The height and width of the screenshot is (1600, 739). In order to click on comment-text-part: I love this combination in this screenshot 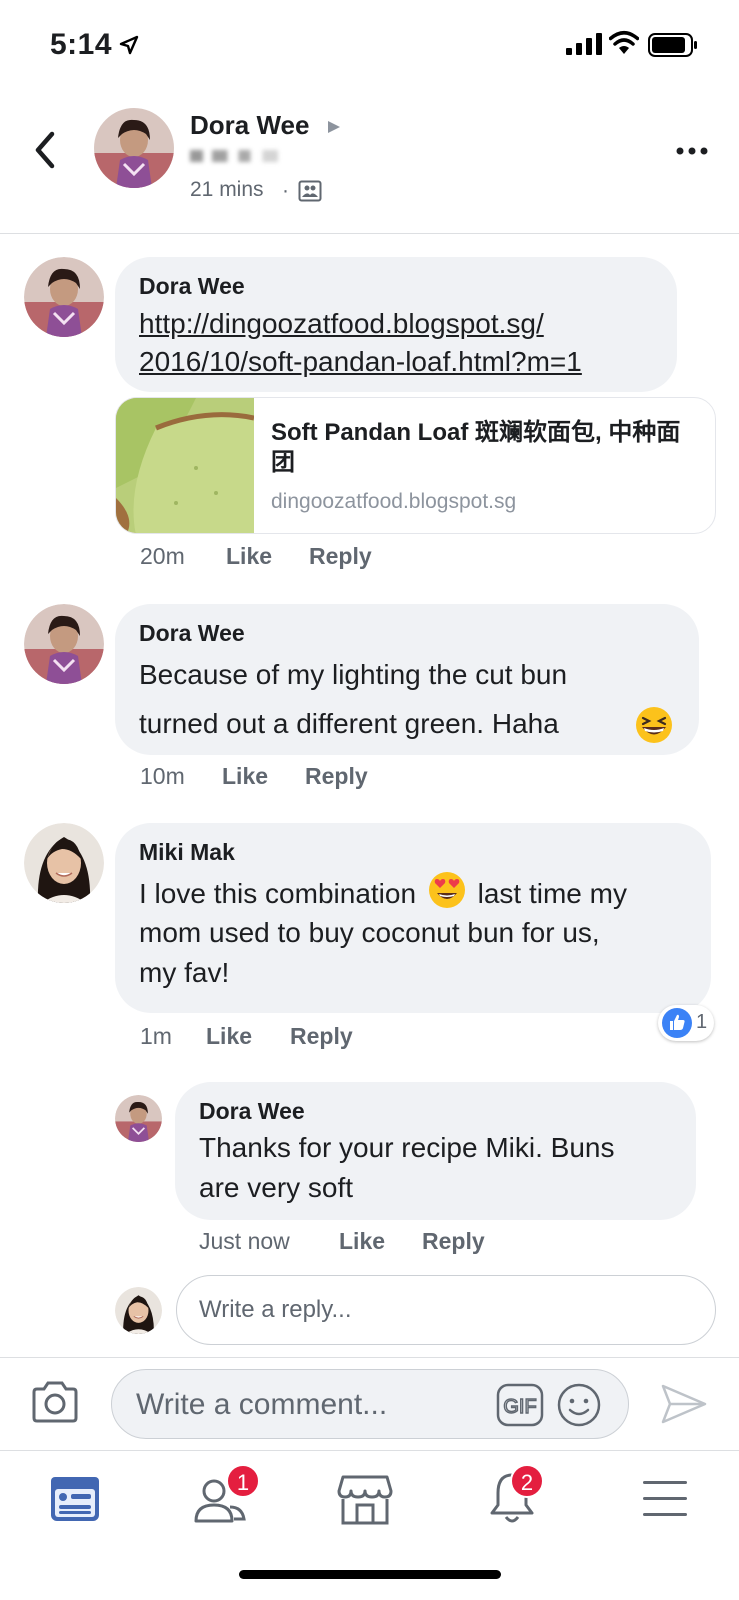, I will do `click(278, 893)`.